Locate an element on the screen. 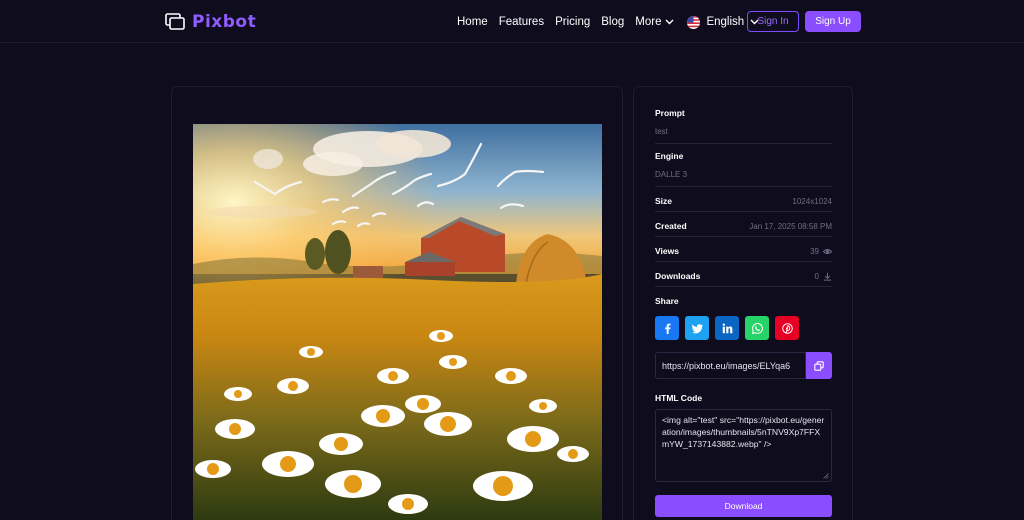 Image resolution: width=1024 pixels, height=520 pixels. linkedin-icon is located at coordinates (727, 328).